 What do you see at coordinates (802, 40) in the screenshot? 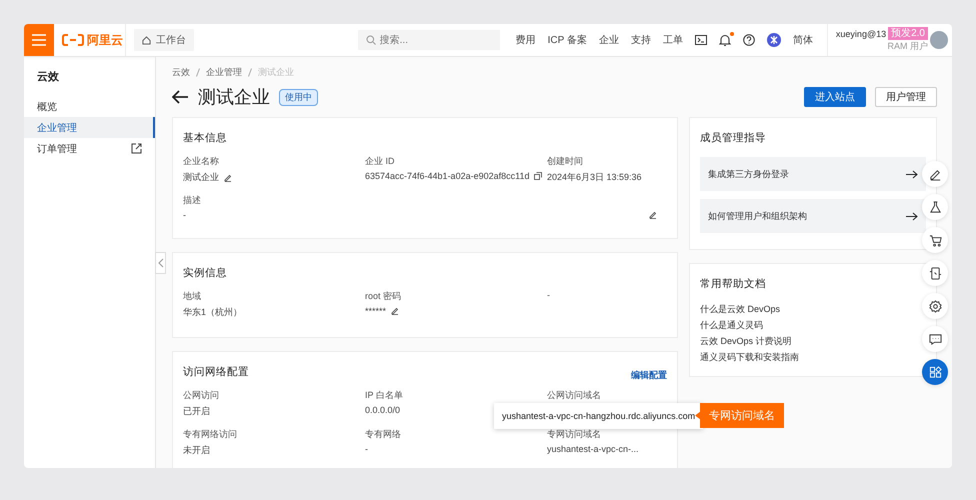
I see `language-link: 简体` at bounding box center [802, 40].